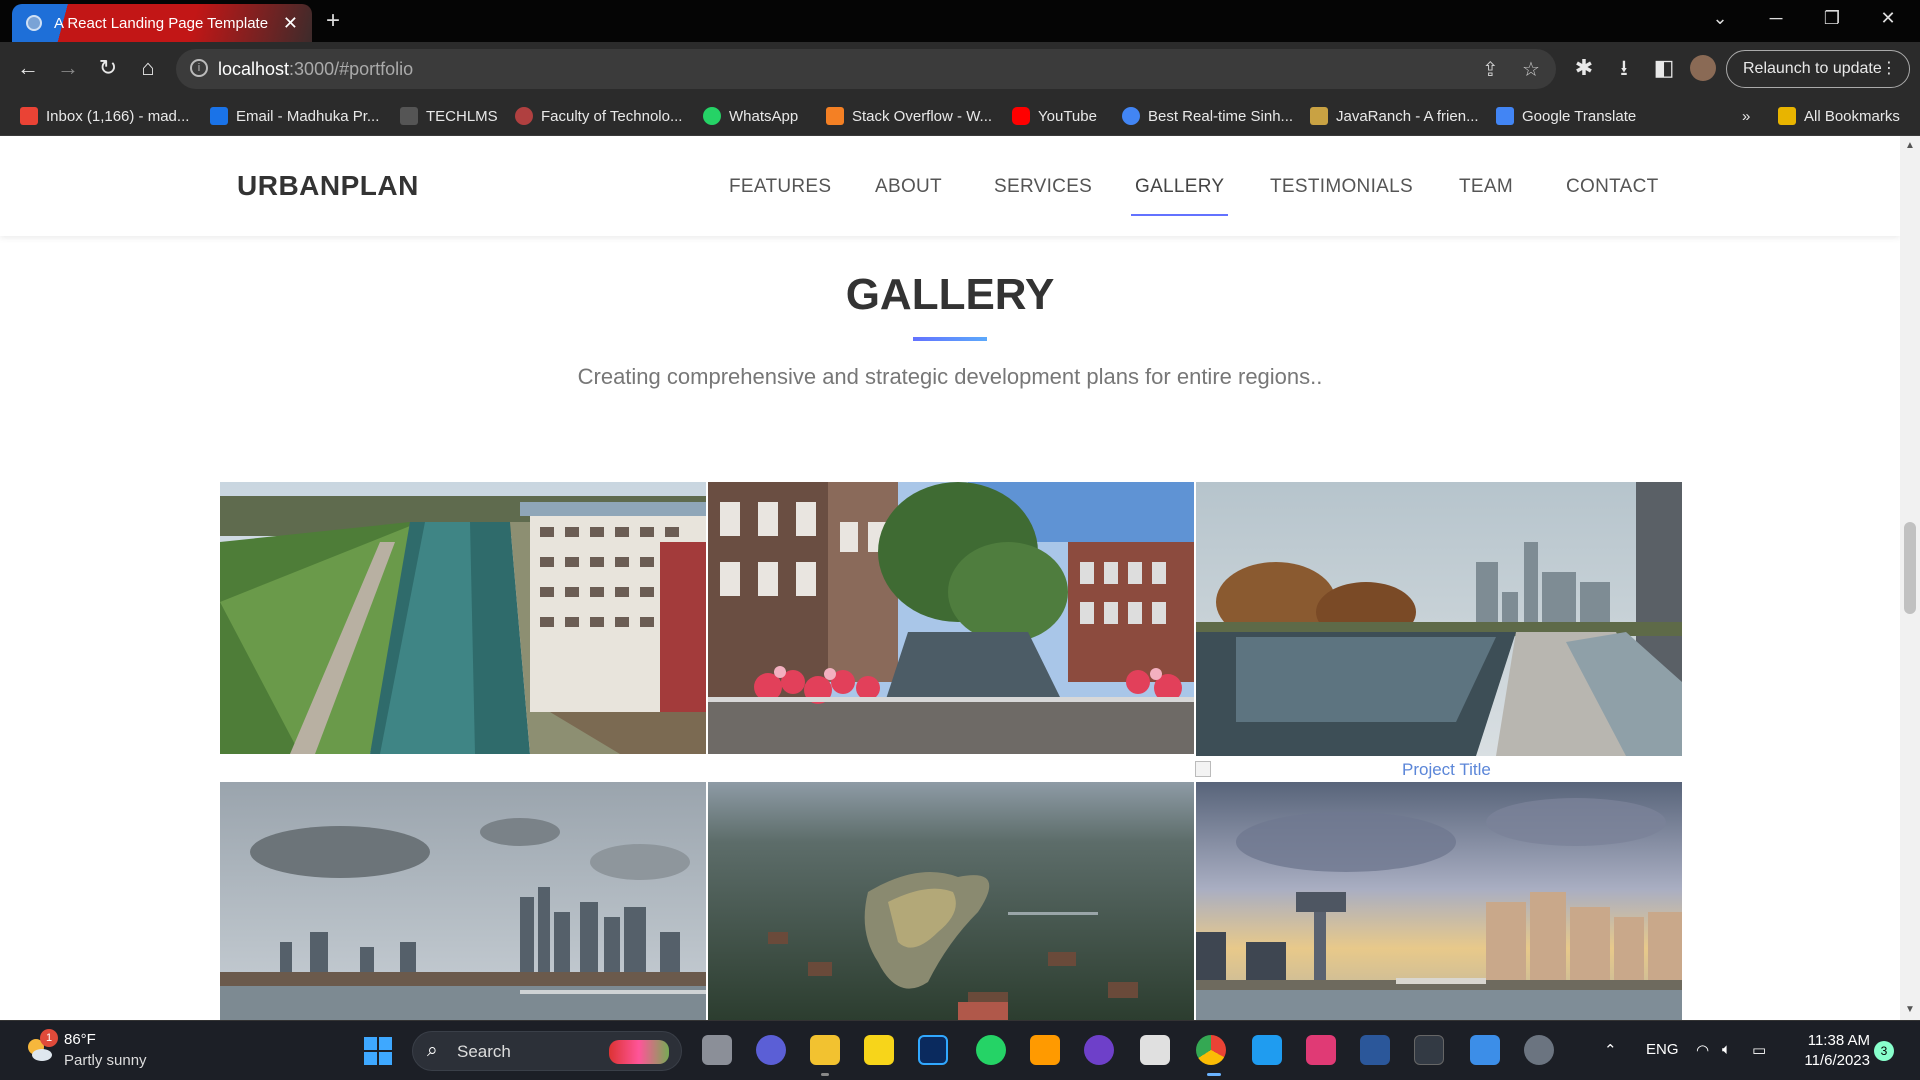 The height and width of the screenshot is (1080, 1920). I want to click on new-tab-button: +, so click(333, 21).